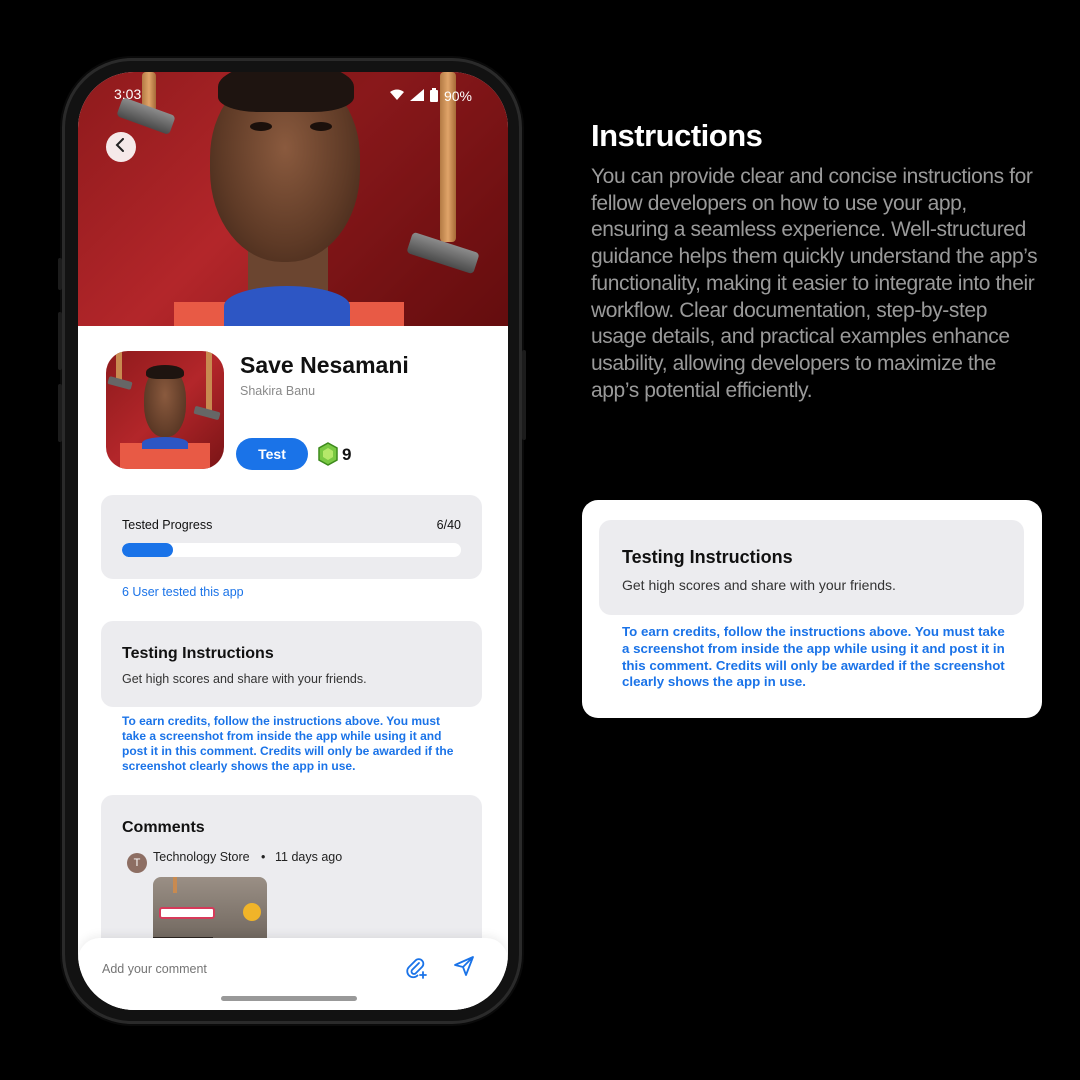  Describe the element at coordinates (464, 966) in the screenshot. I see `send-icon` at that location.